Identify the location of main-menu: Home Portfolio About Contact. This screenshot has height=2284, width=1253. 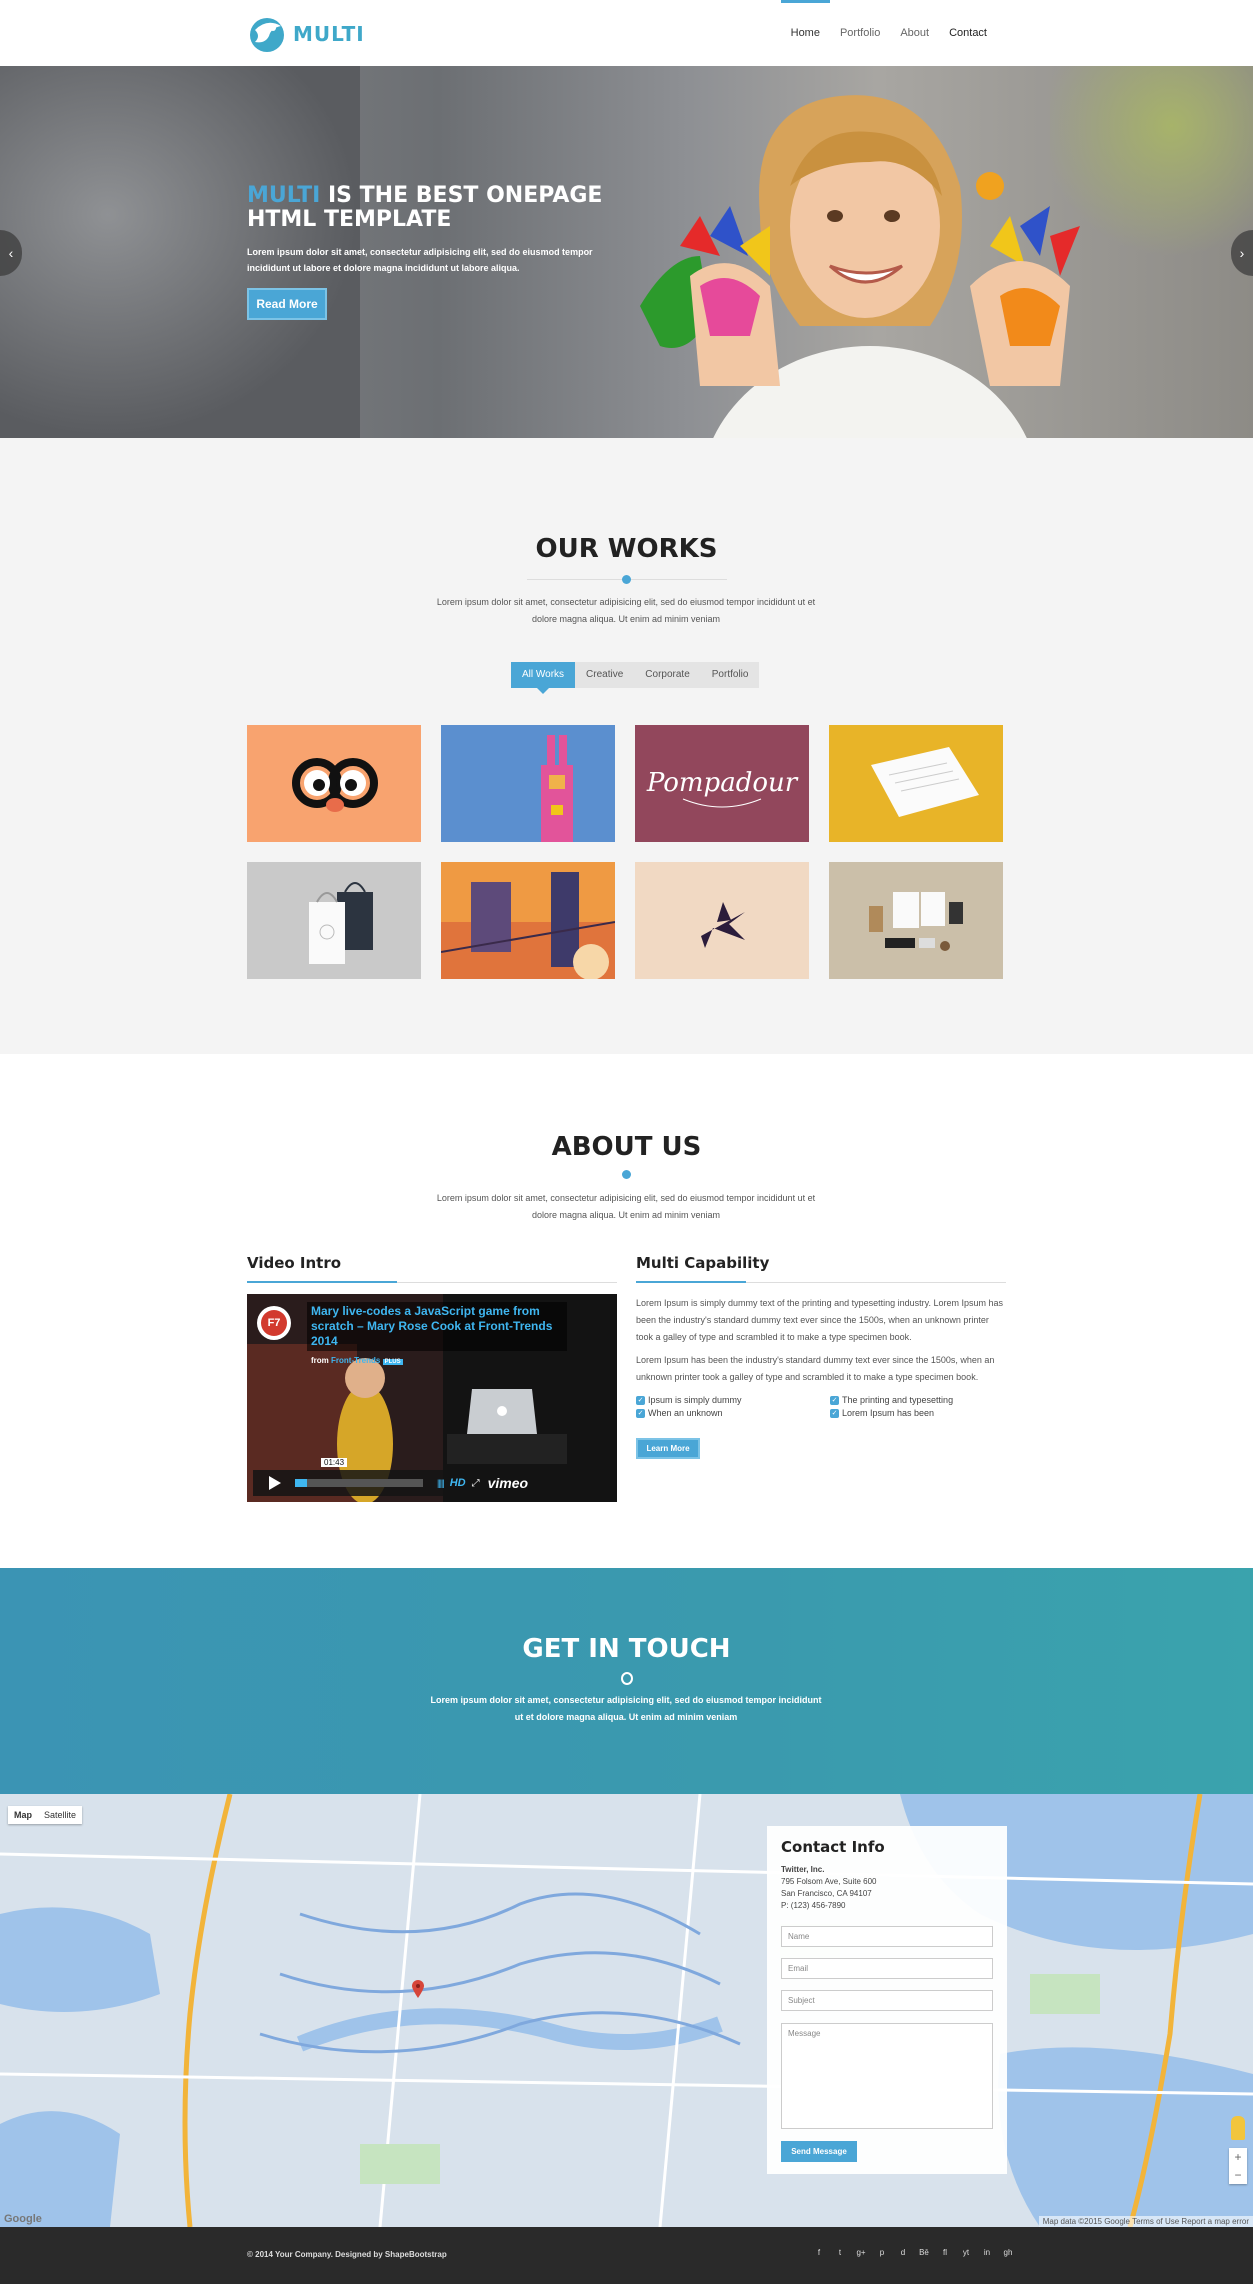
(888, 33).